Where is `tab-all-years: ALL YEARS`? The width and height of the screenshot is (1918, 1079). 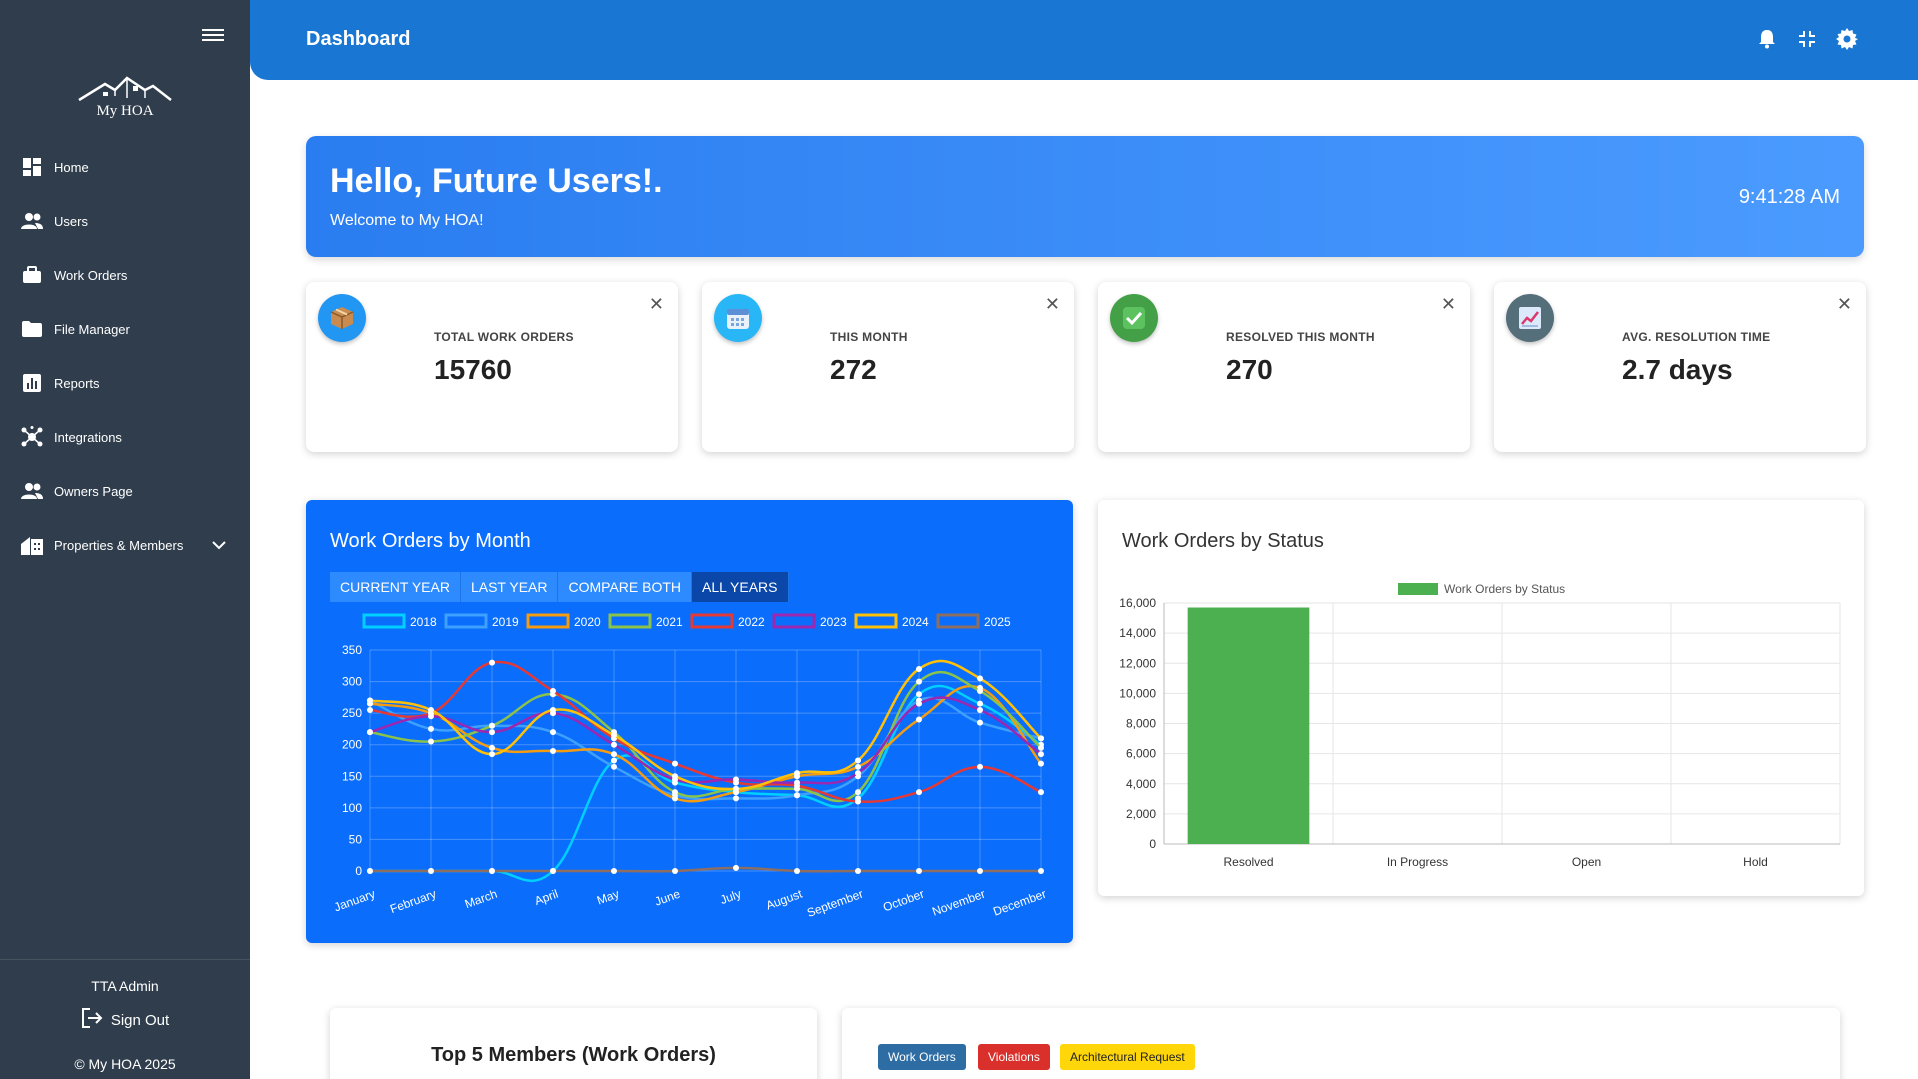 tab-all-years: ALL YEARS is located at coordinates (740, 587).